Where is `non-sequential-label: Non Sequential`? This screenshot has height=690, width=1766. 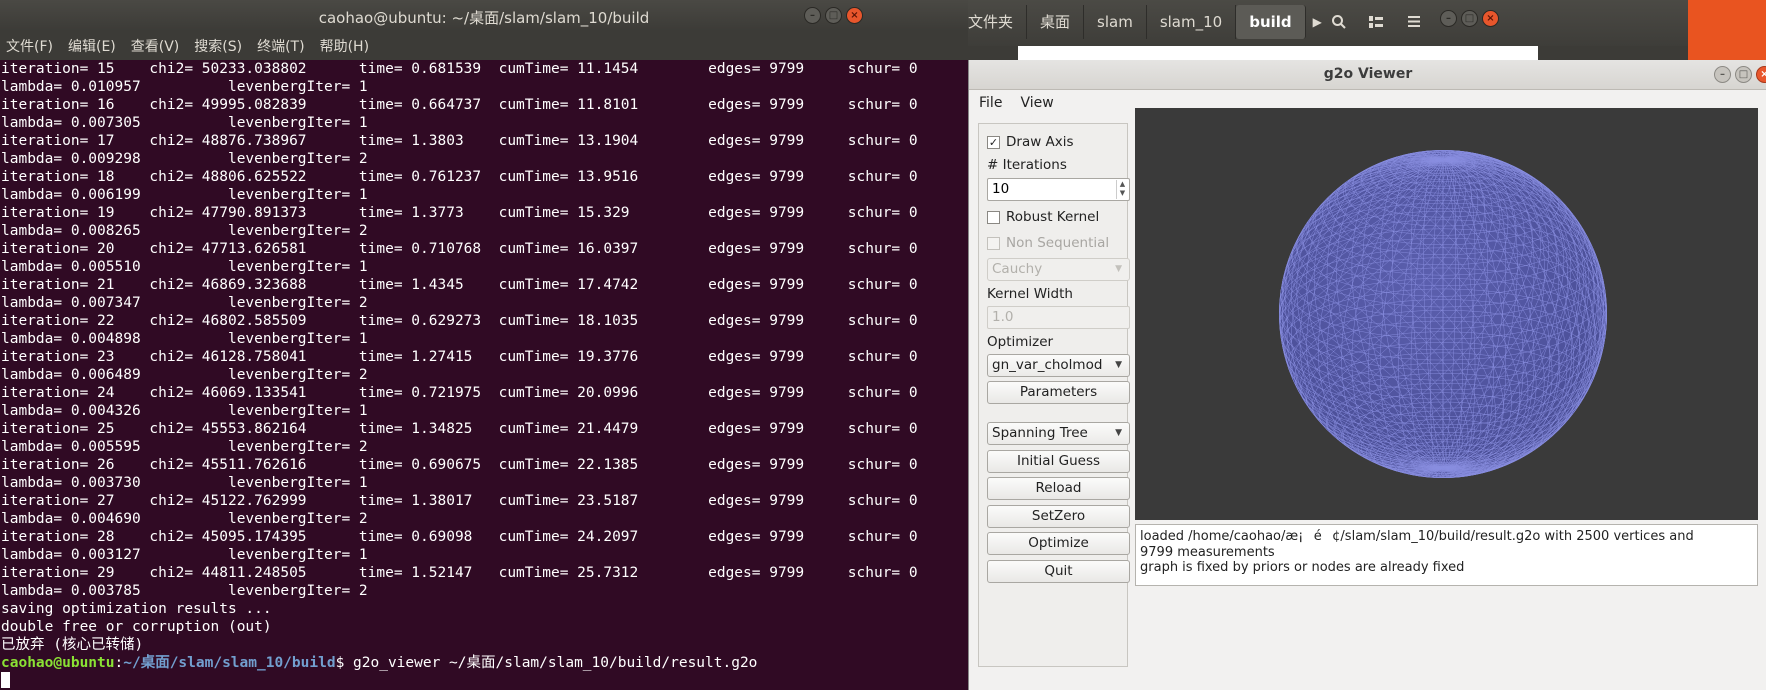 non-sequential-label: Non Sequential is located at coordinates (1058, 243).